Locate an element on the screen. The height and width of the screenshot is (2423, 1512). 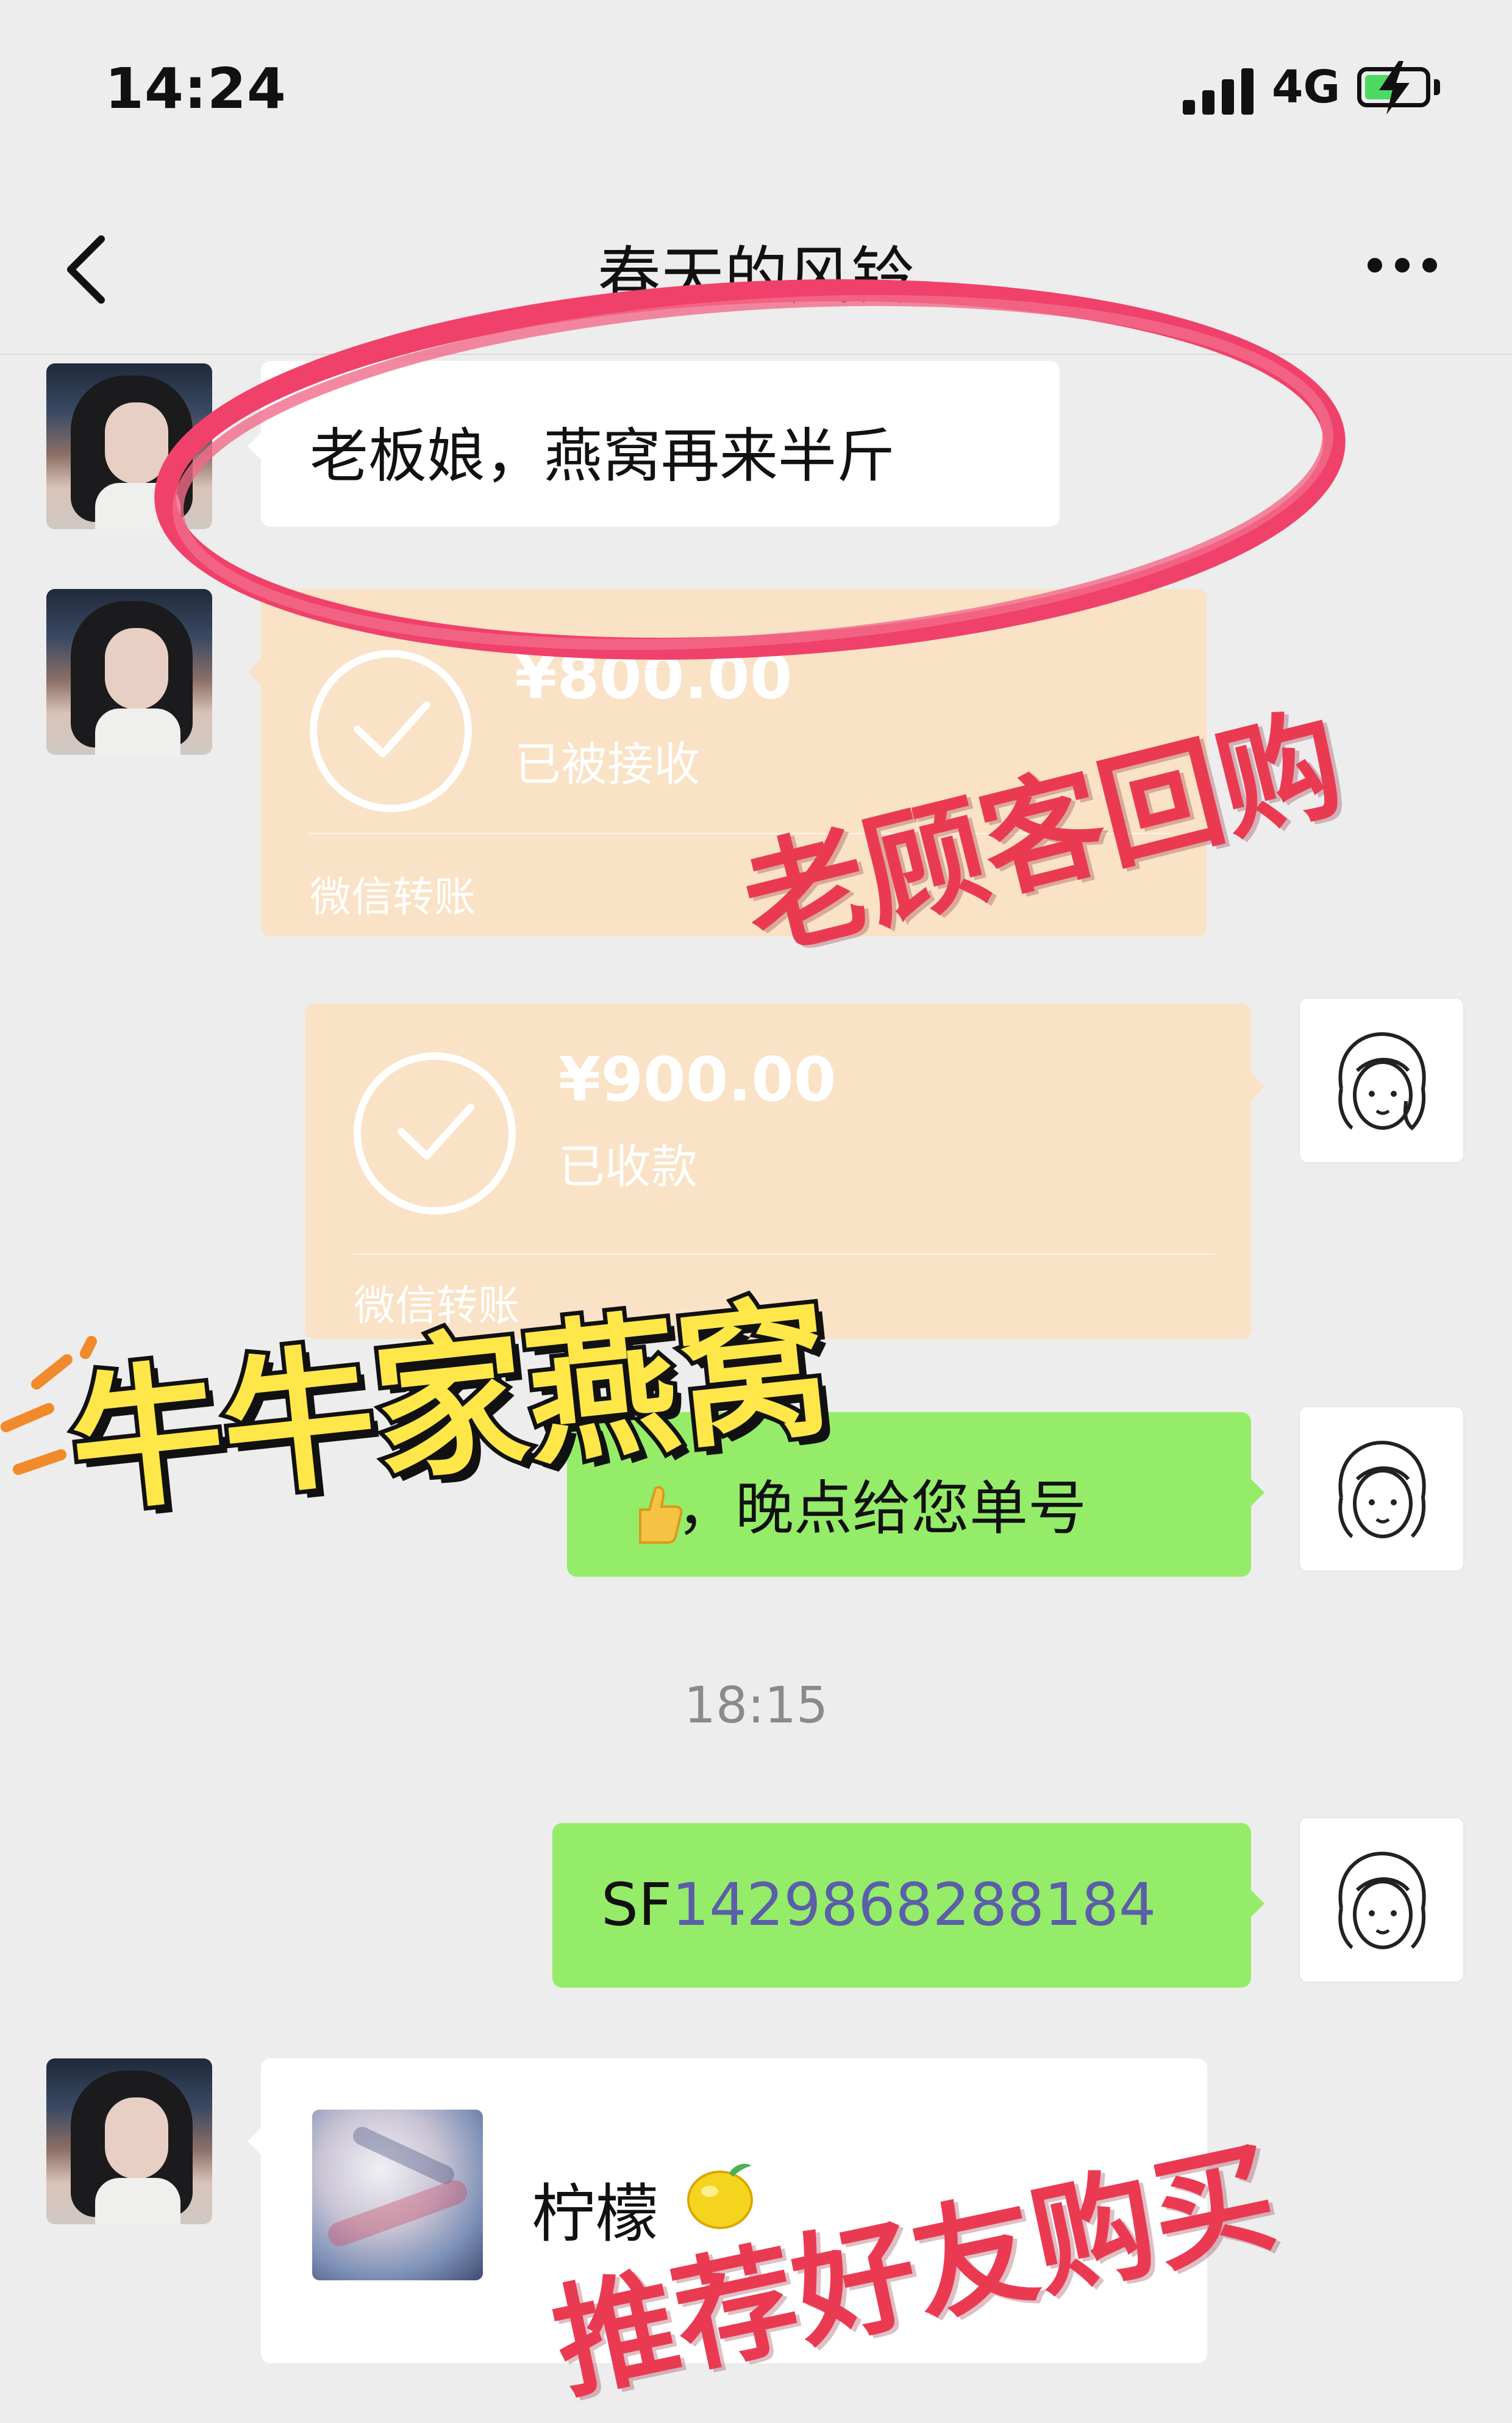
contact-avatar is located at coordinates (129, 2141).